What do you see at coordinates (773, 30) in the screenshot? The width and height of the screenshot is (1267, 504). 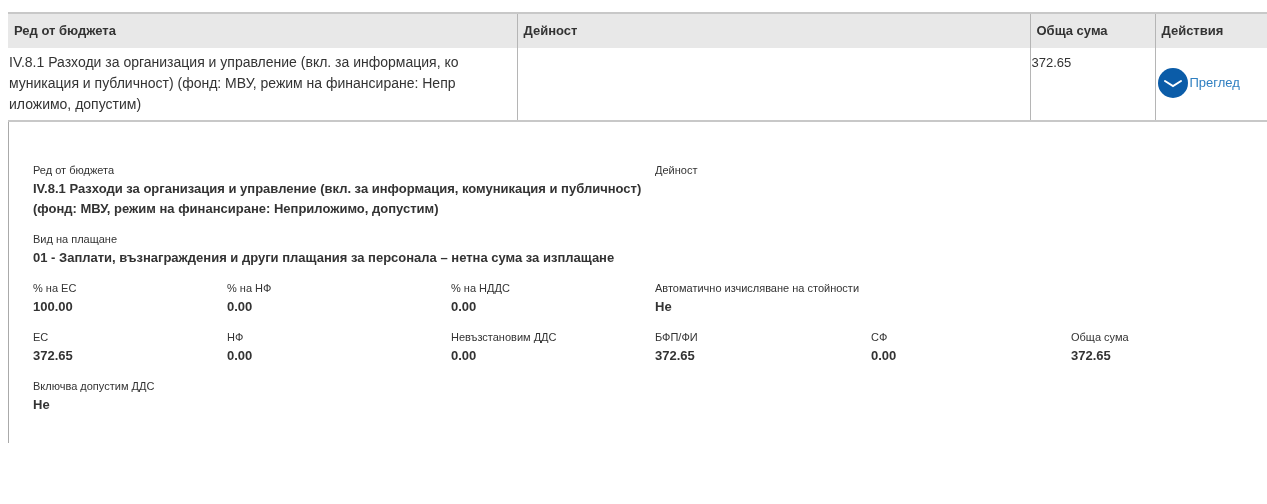 I see `column-header: Дейност` at bounding box center [773, 30].